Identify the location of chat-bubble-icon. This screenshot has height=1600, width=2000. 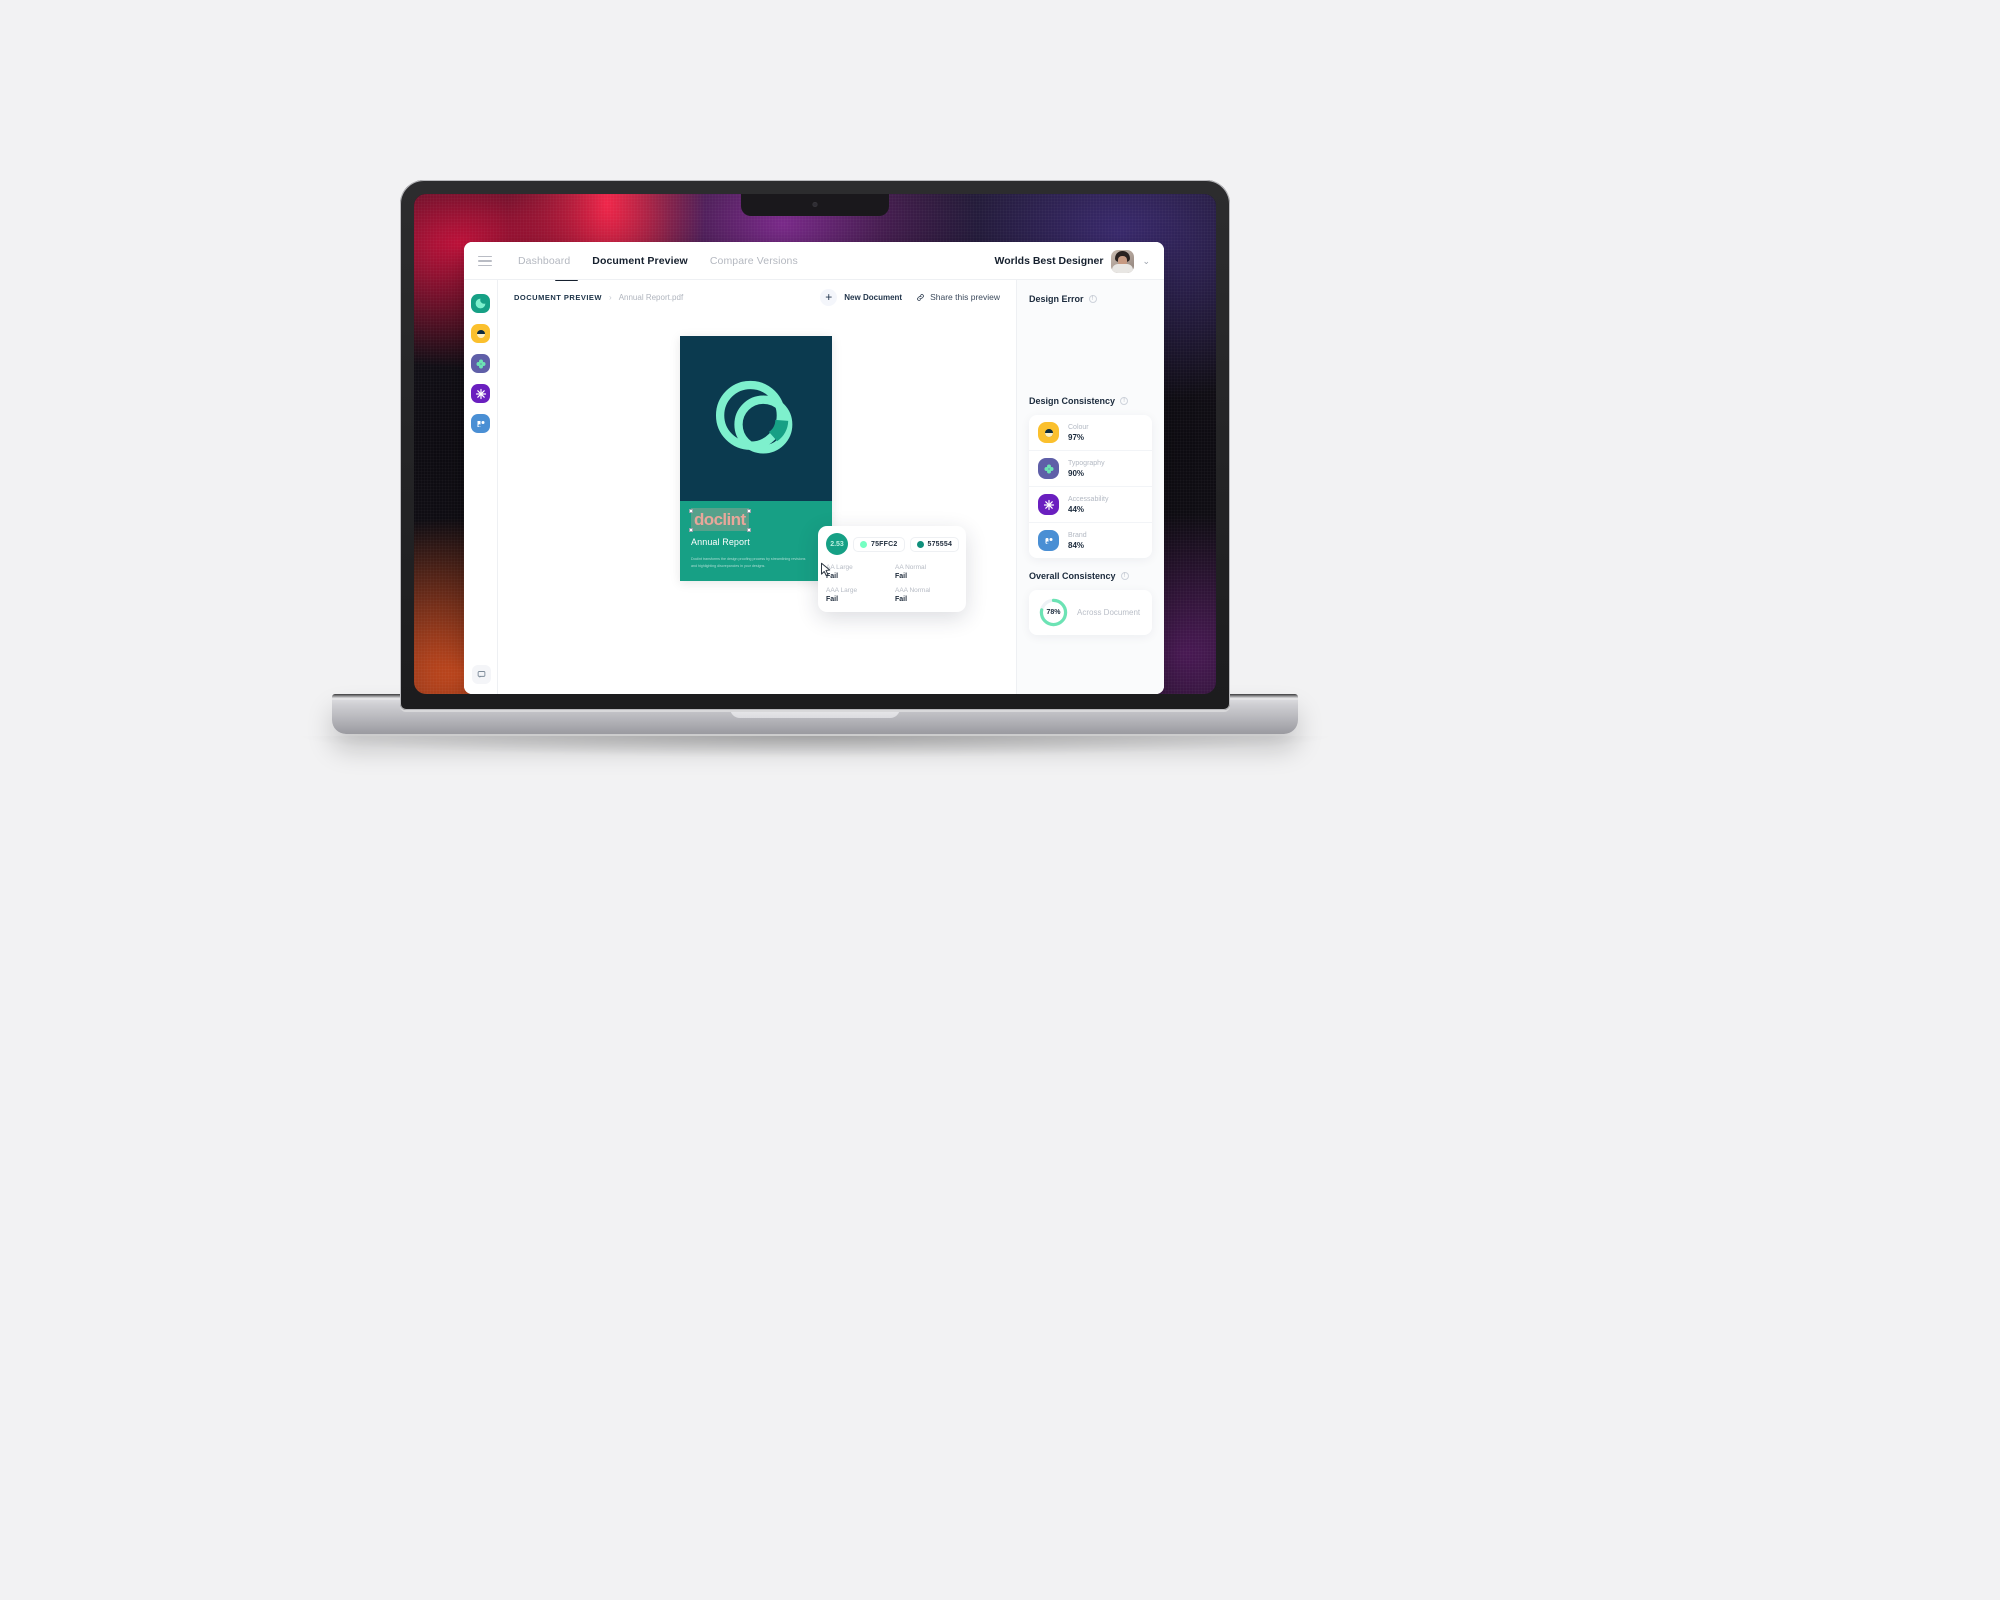
(481, 674).